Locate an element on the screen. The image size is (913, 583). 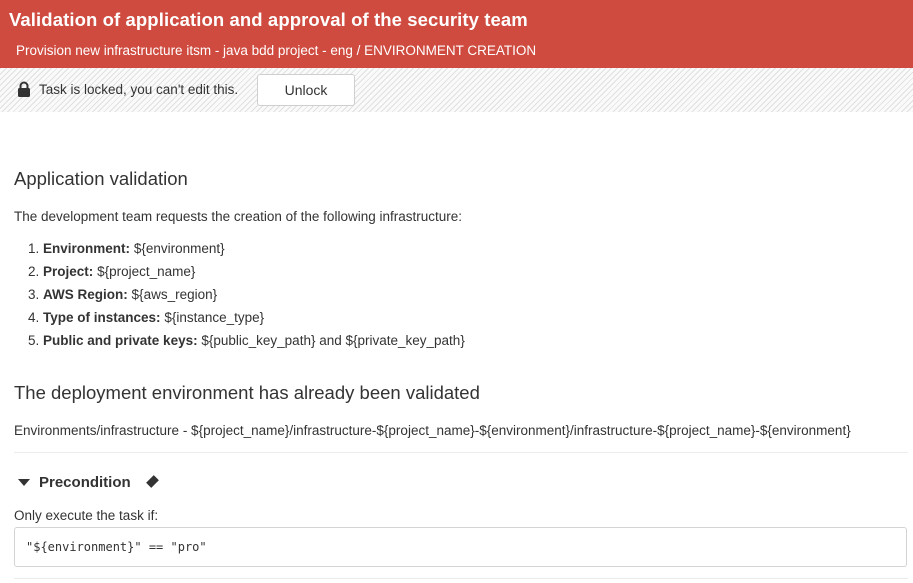
list-item-number: 4. is located at coordinates (34, 317).